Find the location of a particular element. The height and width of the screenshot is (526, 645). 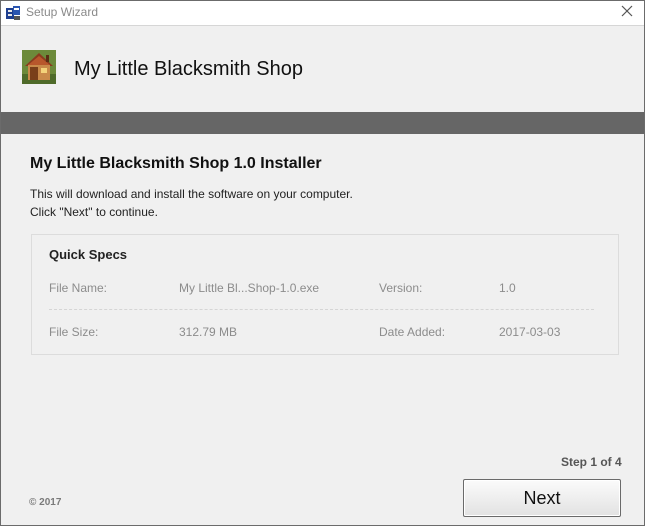

header-divider-band is located at coordinates (322, 123).